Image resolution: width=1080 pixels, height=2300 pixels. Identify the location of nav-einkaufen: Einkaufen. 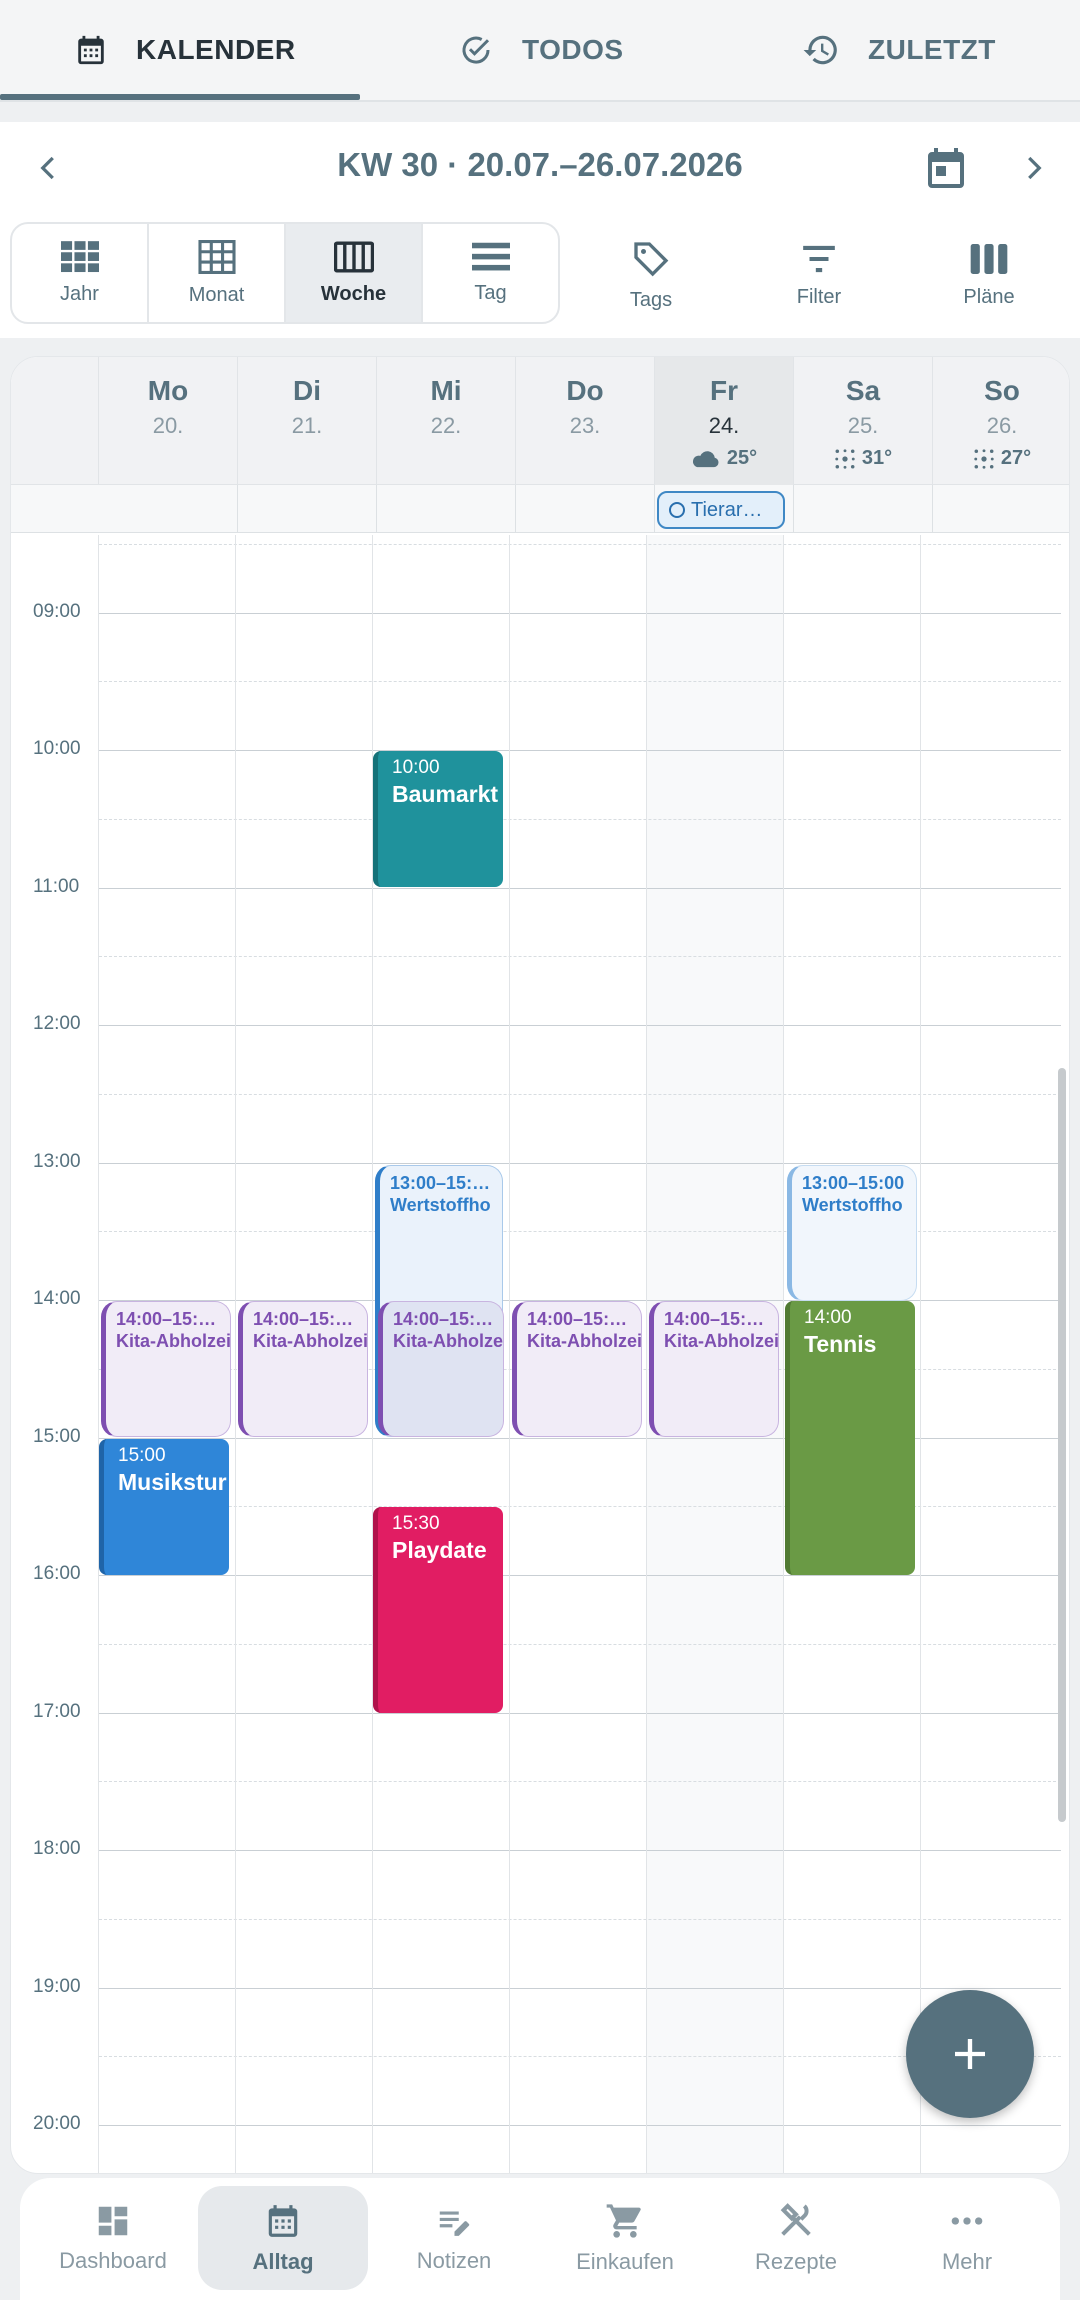
(625, 2238).